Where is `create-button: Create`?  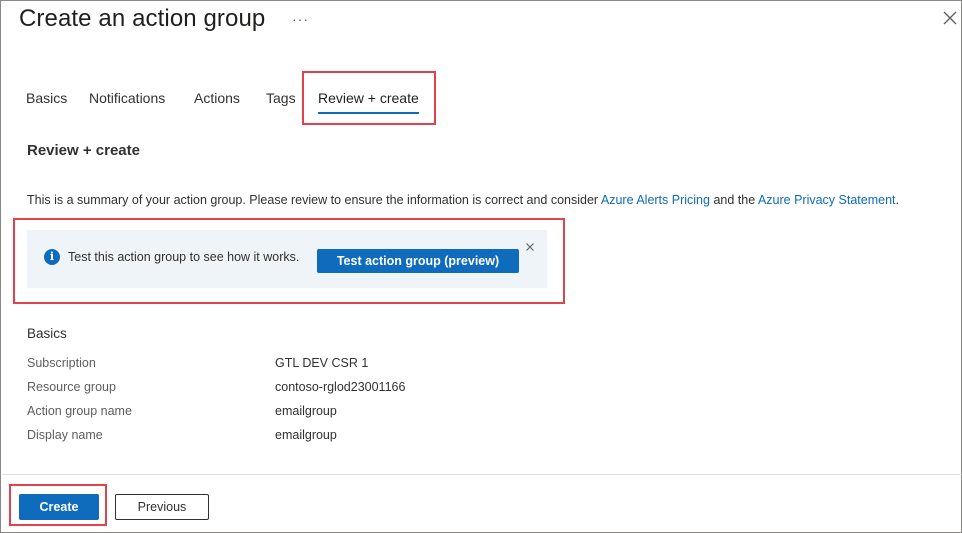 create-button: Create is located at coordinates (59, 507).